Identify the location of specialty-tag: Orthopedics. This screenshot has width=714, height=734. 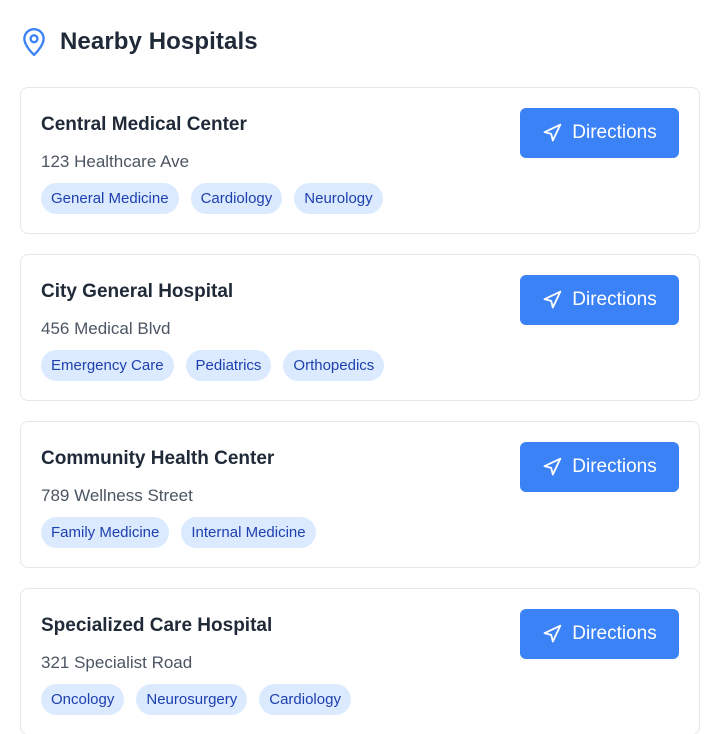
(334, 365).